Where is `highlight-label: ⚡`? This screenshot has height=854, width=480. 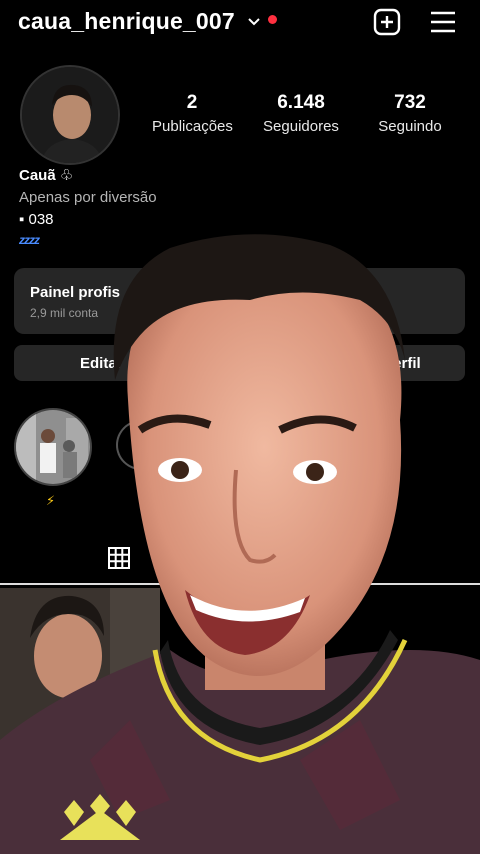 highlight-label: ⚡ is located at coordinates (51, 500).